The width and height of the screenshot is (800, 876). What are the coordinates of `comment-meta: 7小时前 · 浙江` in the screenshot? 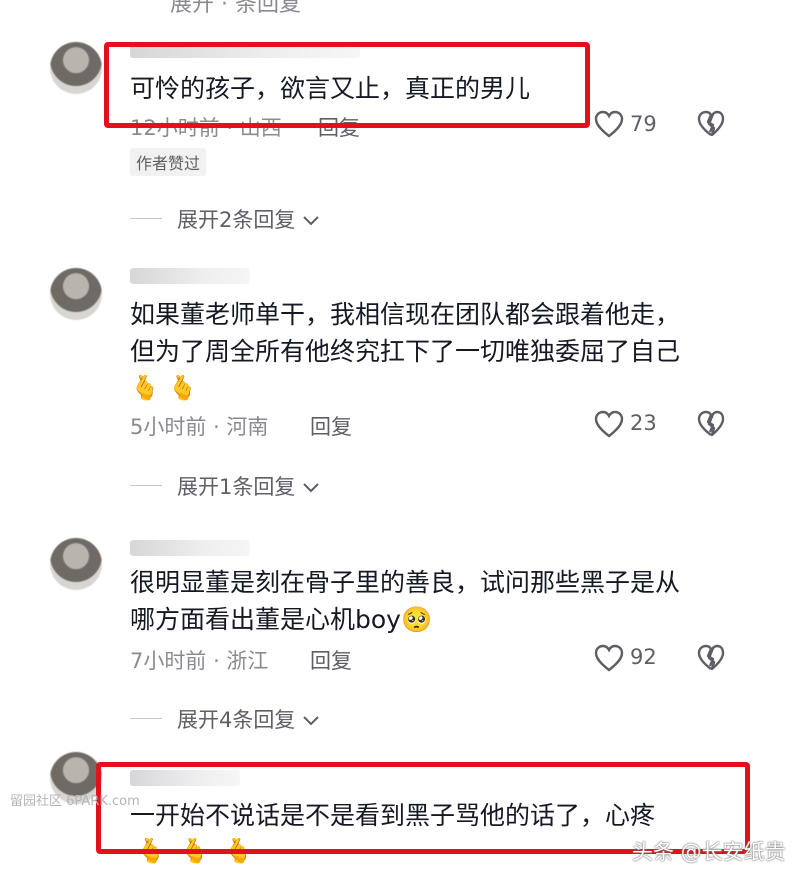 It's located at (199, 660).